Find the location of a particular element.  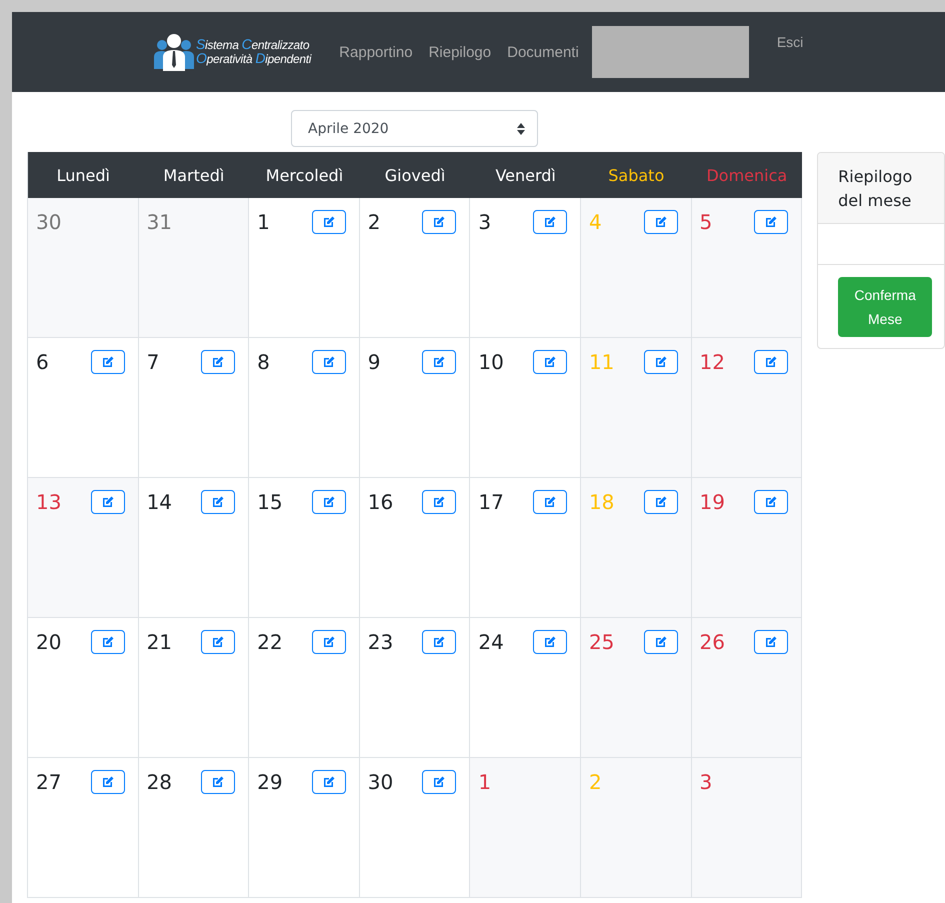

day-number: 13 is located at coordinates (49, 502).